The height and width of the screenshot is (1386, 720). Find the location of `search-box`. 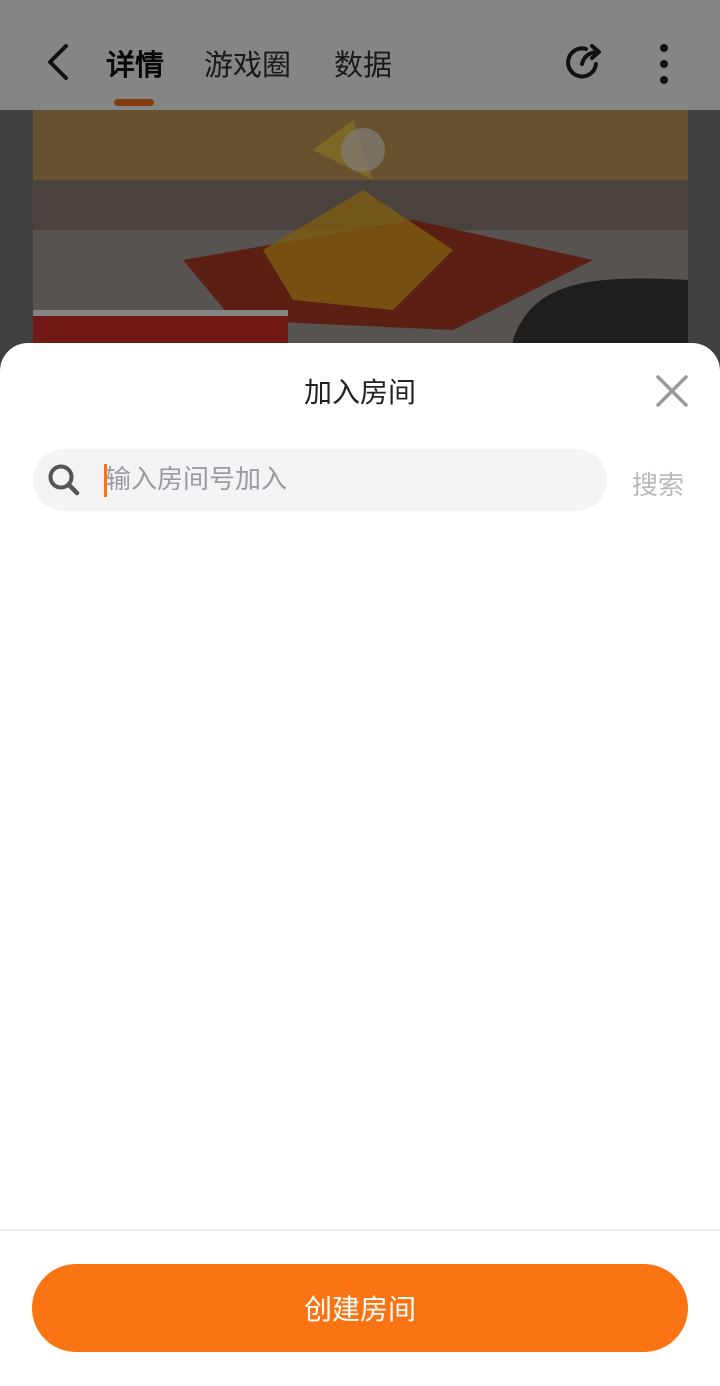

search-box is located at coordinates (320, 480).